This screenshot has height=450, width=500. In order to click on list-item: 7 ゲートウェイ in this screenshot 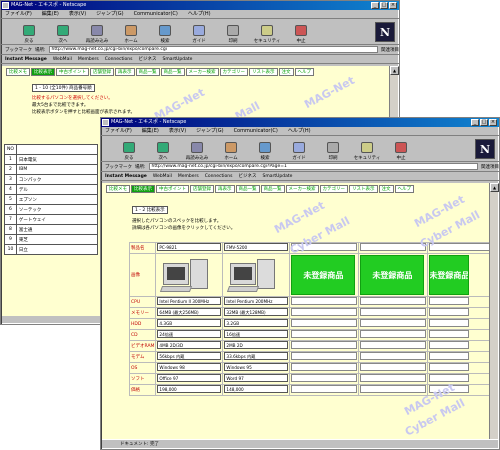, I will do `click(51, 219)`.